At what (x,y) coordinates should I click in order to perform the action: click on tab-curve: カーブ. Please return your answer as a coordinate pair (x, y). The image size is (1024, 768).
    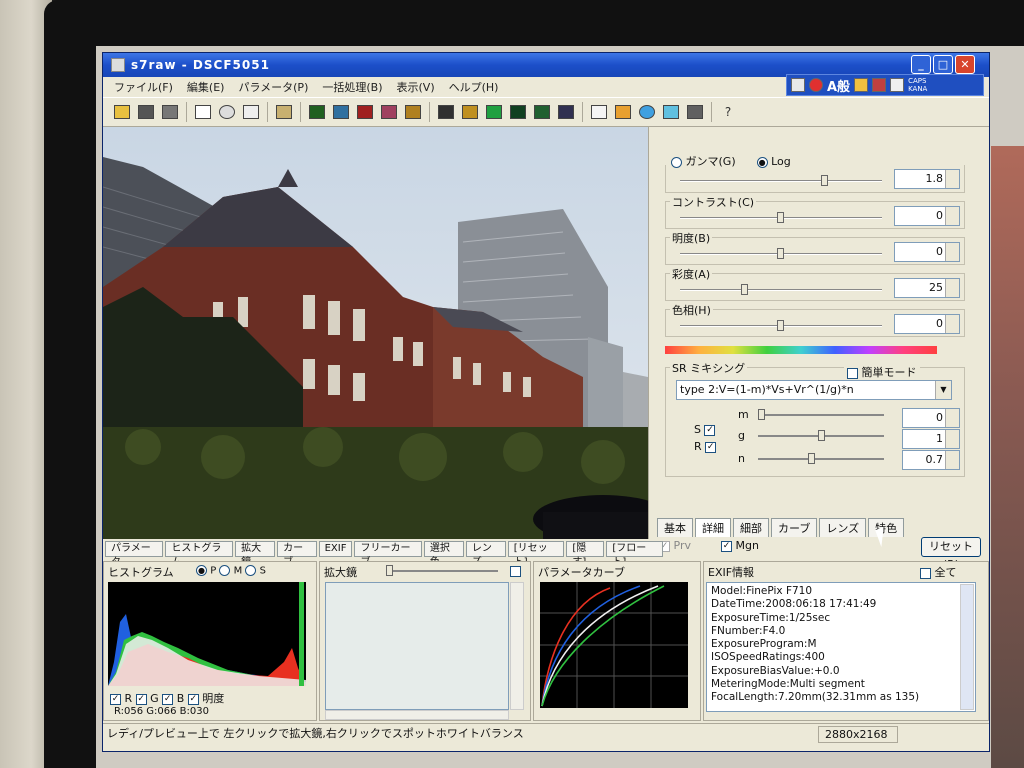
    Looking at the image, I should click on (794, 527).